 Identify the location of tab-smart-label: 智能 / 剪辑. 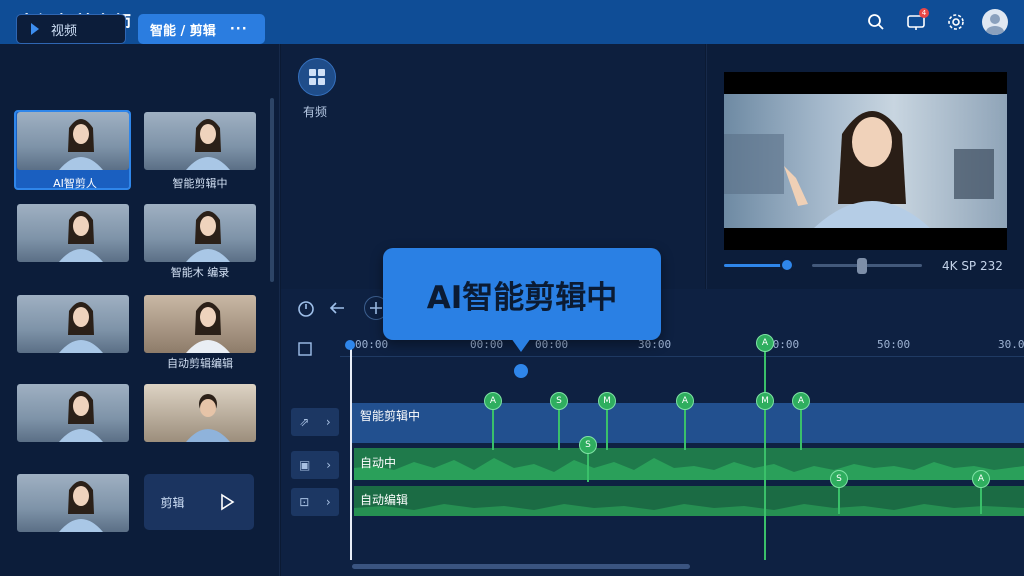
(183, 31).